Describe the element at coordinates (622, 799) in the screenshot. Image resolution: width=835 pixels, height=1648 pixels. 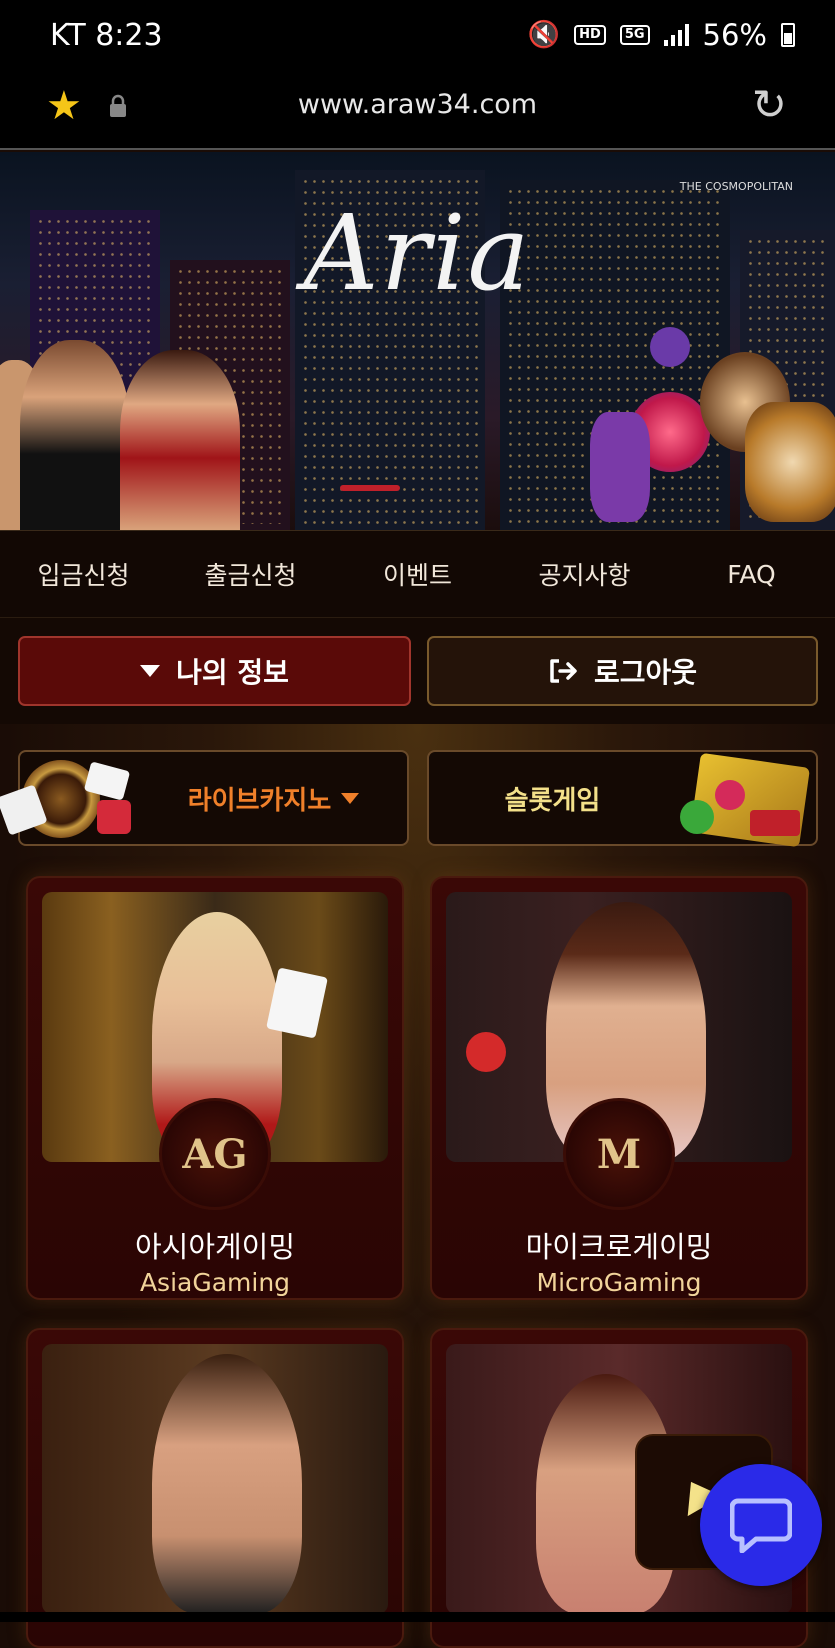
I see `slot-game-tab: 슬롯게임` at that location.